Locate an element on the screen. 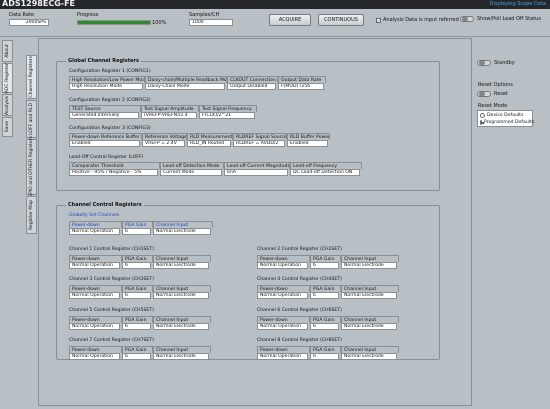  reset-mode-device: Device Defaults is located at coordinates (505, 115).